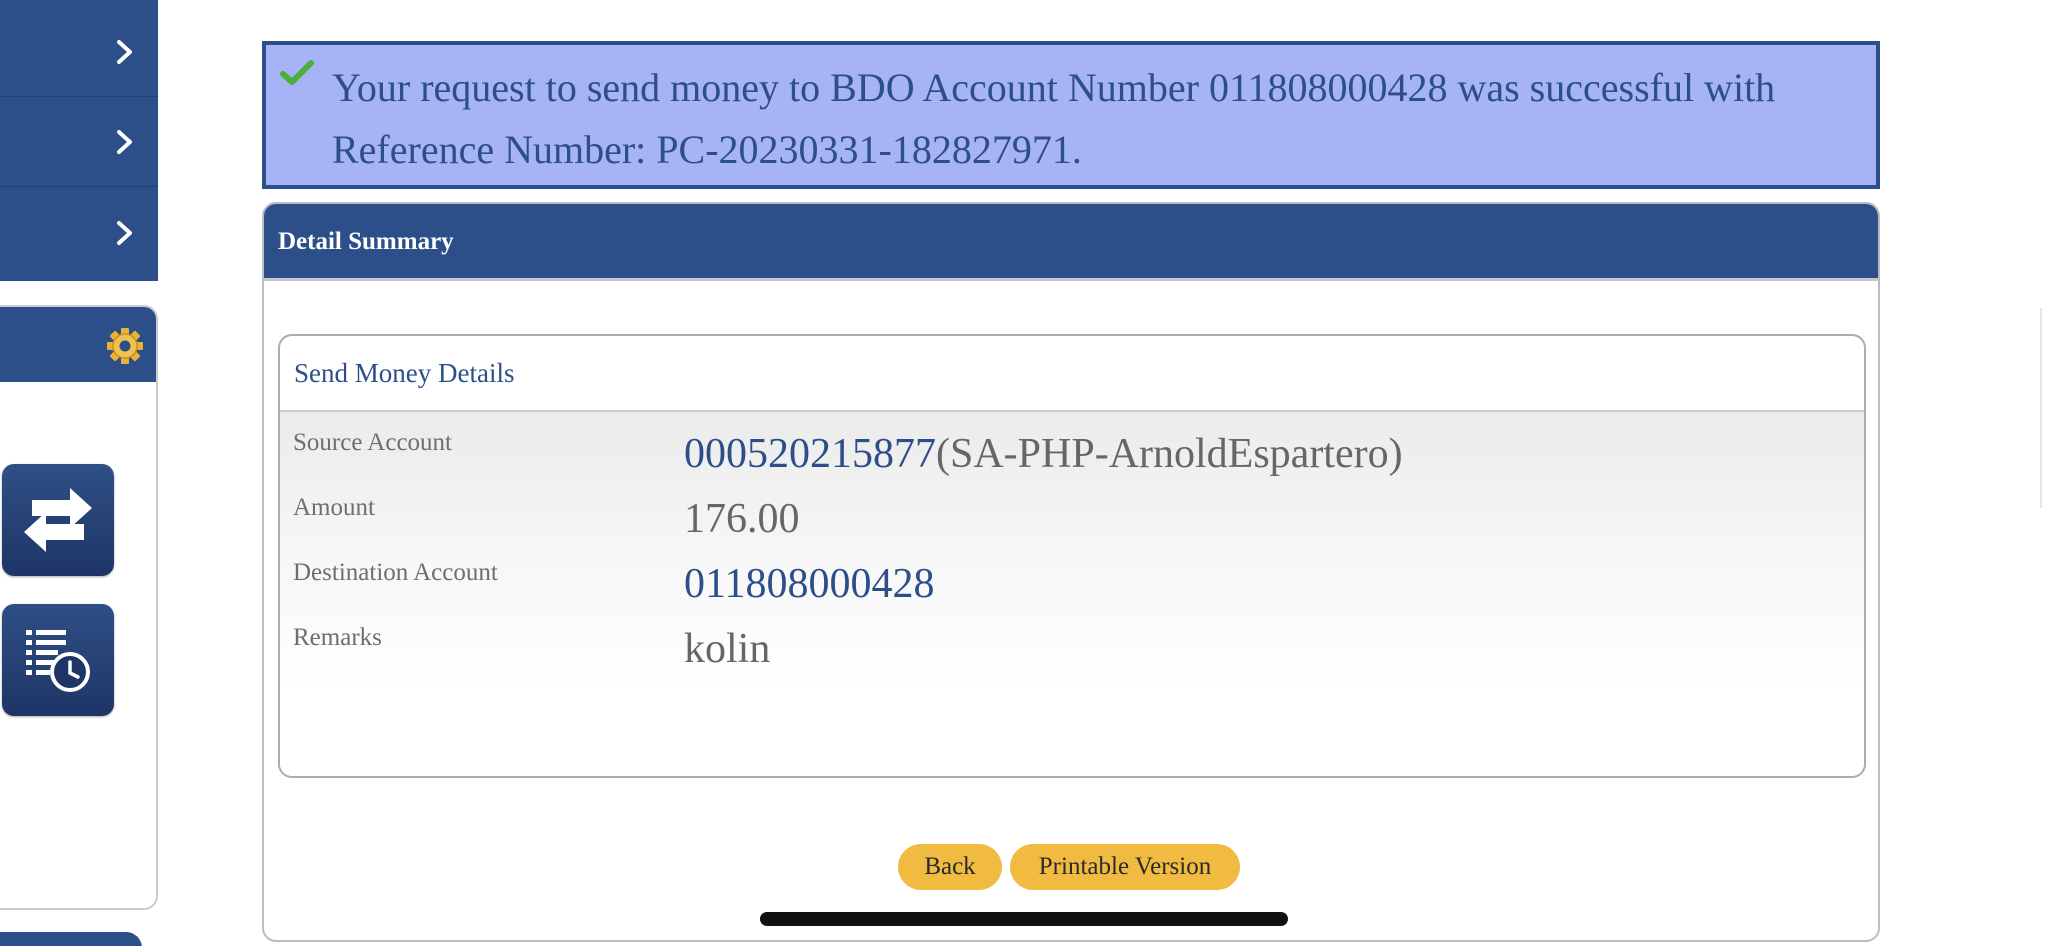  Describe the element at coordinates (78, 344) in the screenshot. I see `quick-actions-header` at that location.